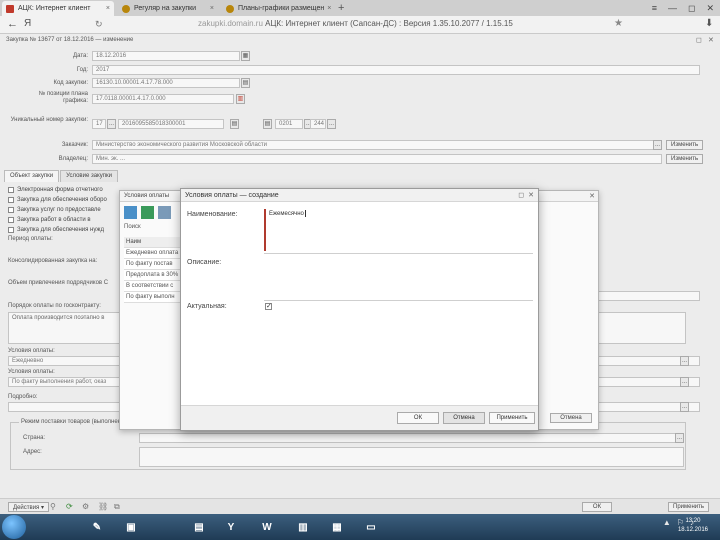 This screenshot has width=720, height=540. Describe the element at coordinates (268, 306) in the screenshot. I see `active-checkbox: ✓` at that location.